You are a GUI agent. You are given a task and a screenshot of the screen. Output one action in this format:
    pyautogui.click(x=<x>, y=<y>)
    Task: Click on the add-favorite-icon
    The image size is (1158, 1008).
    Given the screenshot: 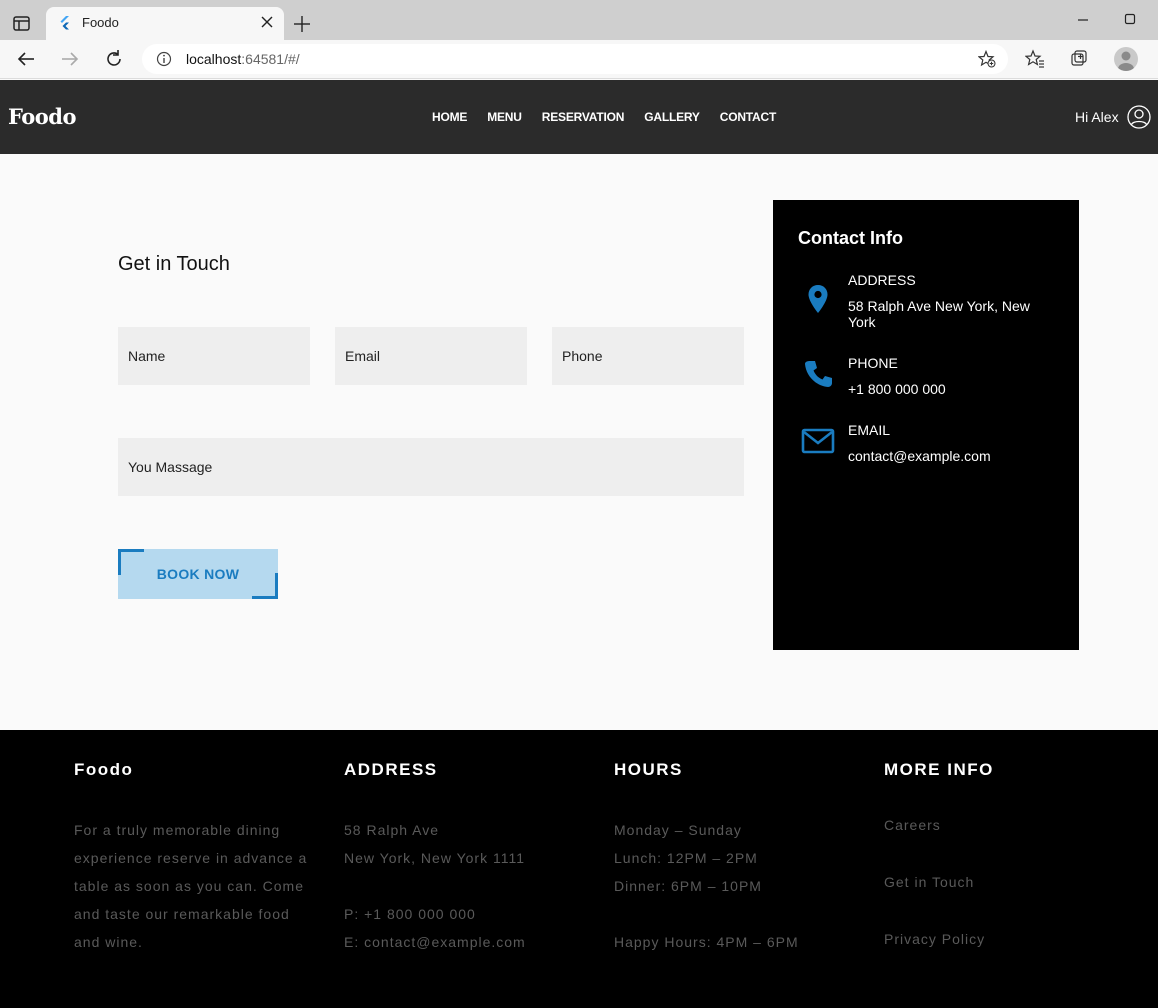 What is the action you would take?
    pyautogui.click(x=987, y=59)
    